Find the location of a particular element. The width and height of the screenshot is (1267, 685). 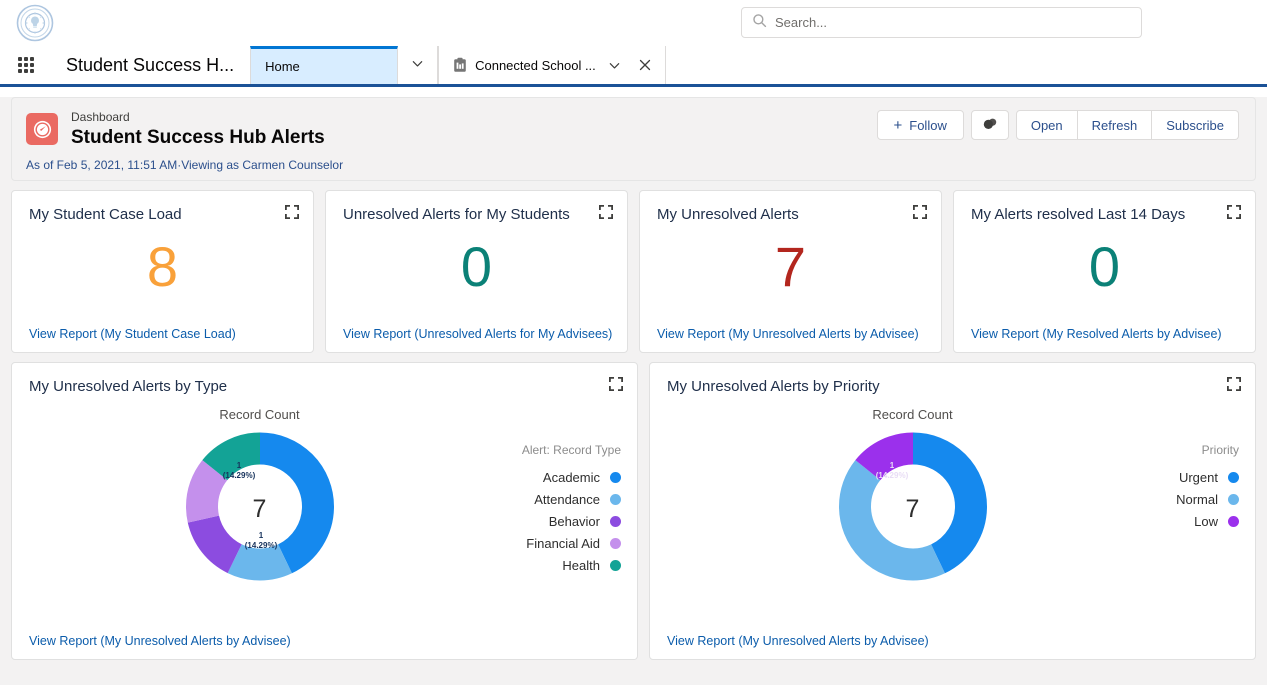

legend-label: Academic is located at coordinates (571, 477).